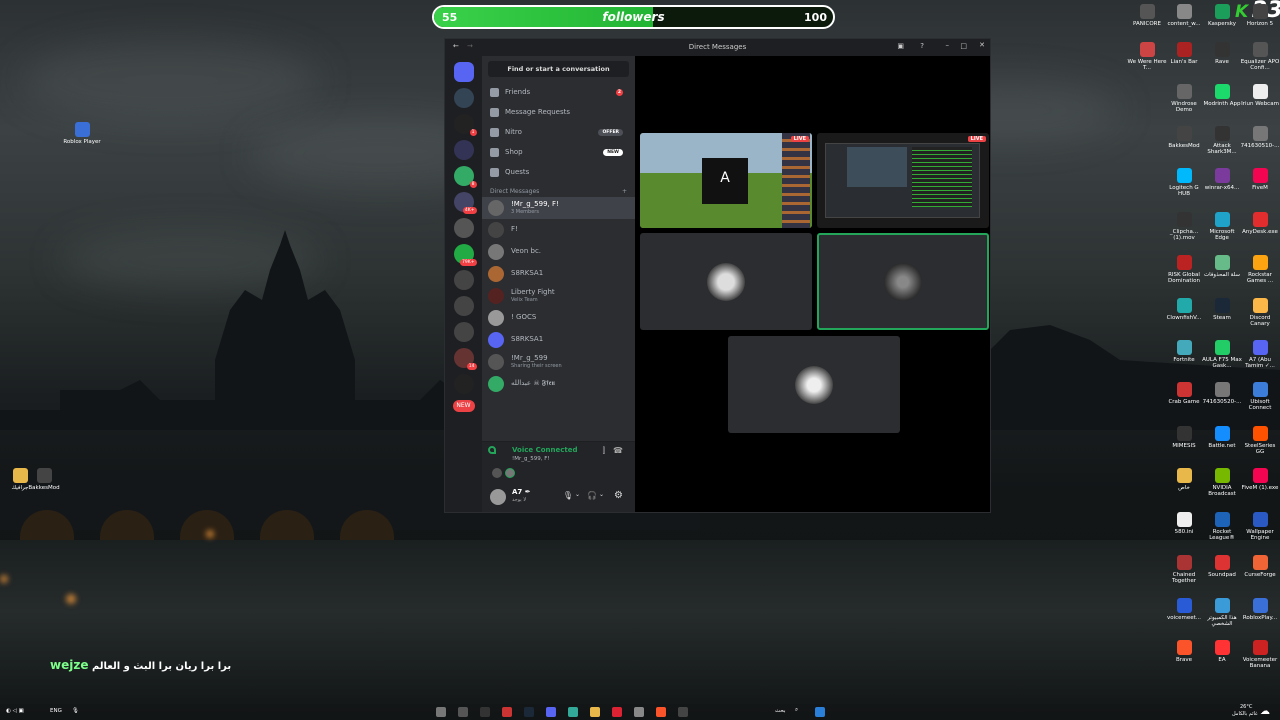 The height and width of the screenshot is (720, 1280). I want to click on server-icon: 14, so click(465, 359).